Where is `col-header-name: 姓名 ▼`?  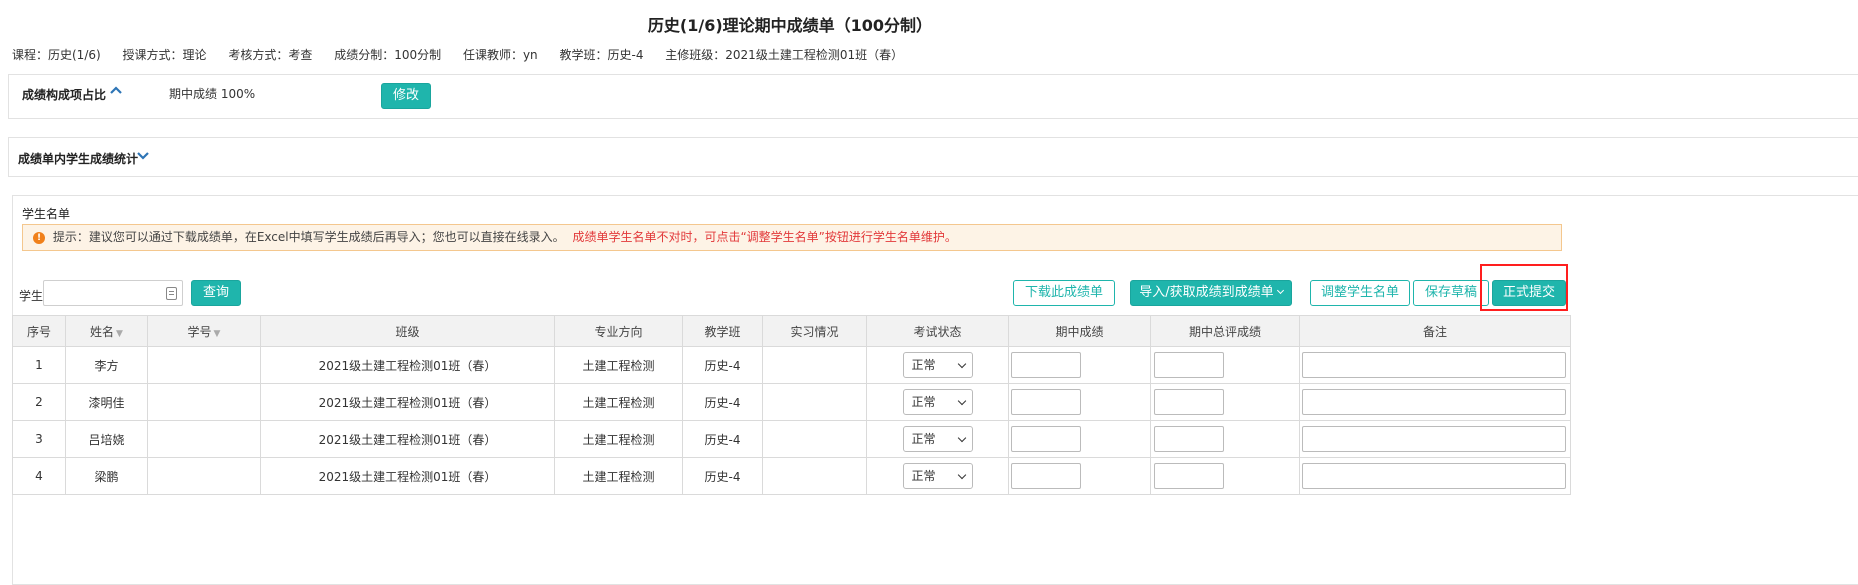 col-header-name: 姓名 ▼ is located at coordinates (106, 331).